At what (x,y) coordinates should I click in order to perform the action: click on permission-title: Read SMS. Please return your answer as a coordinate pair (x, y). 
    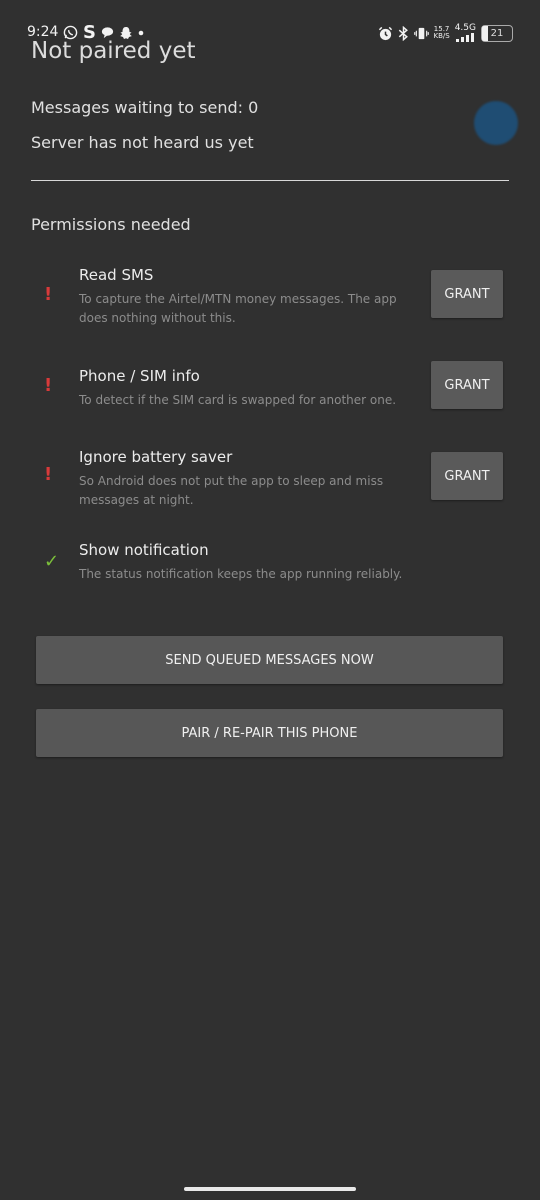
    Looking at the image, I should click on (116, 275).